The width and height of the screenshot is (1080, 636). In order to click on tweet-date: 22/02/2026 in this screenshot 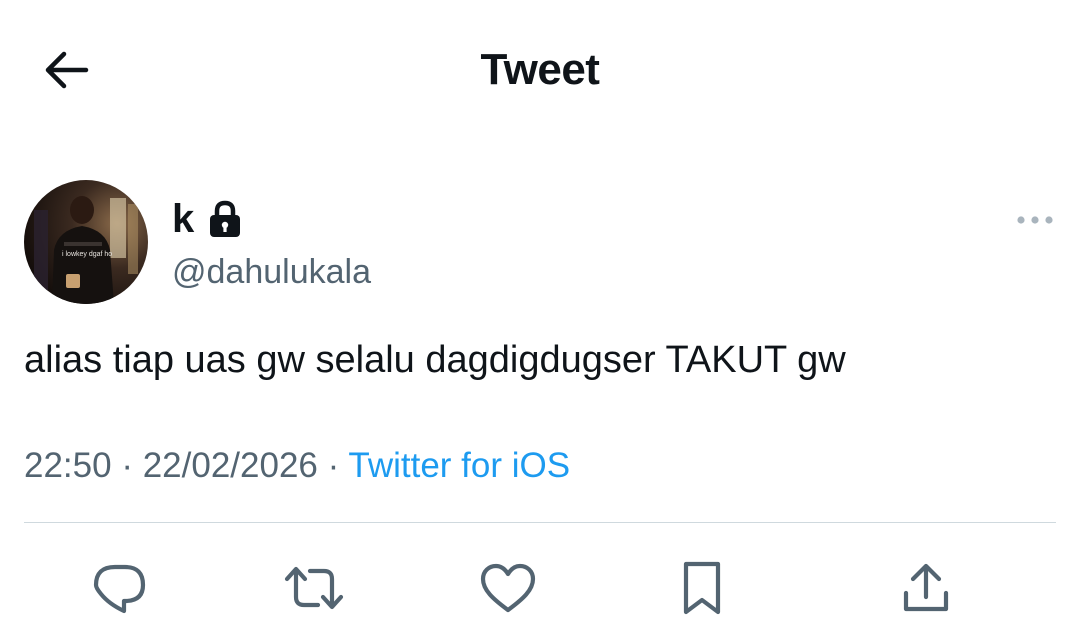, I will do `click(230, 465)`.